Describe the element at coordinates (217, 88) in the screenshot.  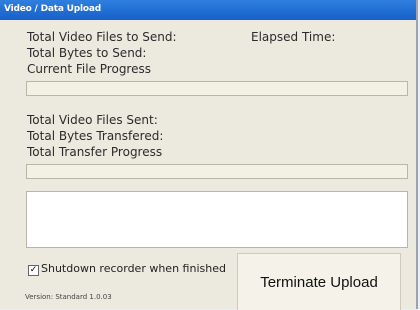
I see `current-file-progress-bar` at that location.